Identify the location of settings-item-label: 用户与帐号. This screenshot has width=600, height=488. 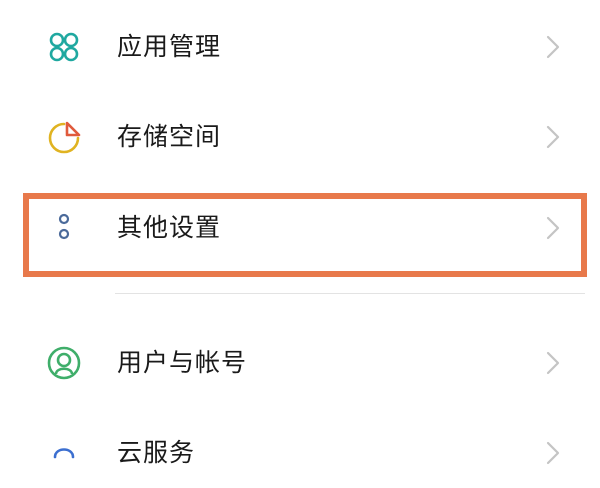
(182, 362).